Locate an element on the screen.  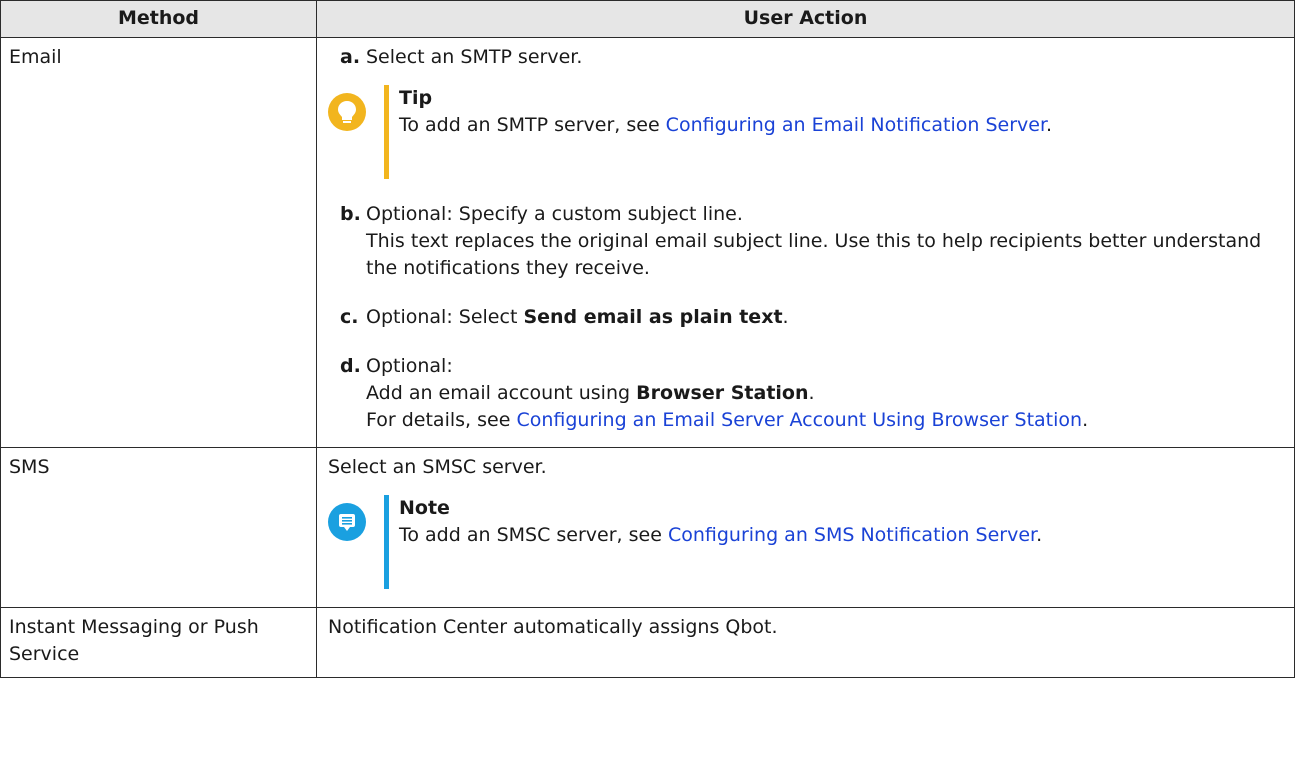
option-send-email-plain-text: Send email as plain text is located at coordinates (653, 317).